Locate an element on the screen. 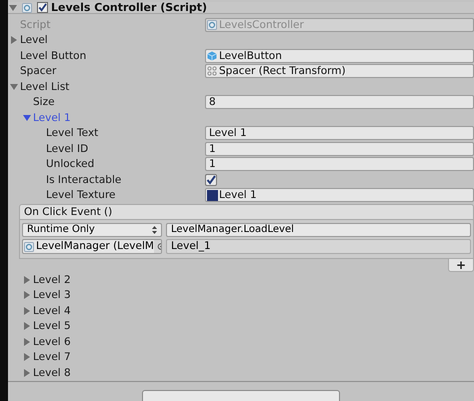 The height and width of the screenshot is (401, 474). field-label: Unlocked is located at coordinates (70, 164).